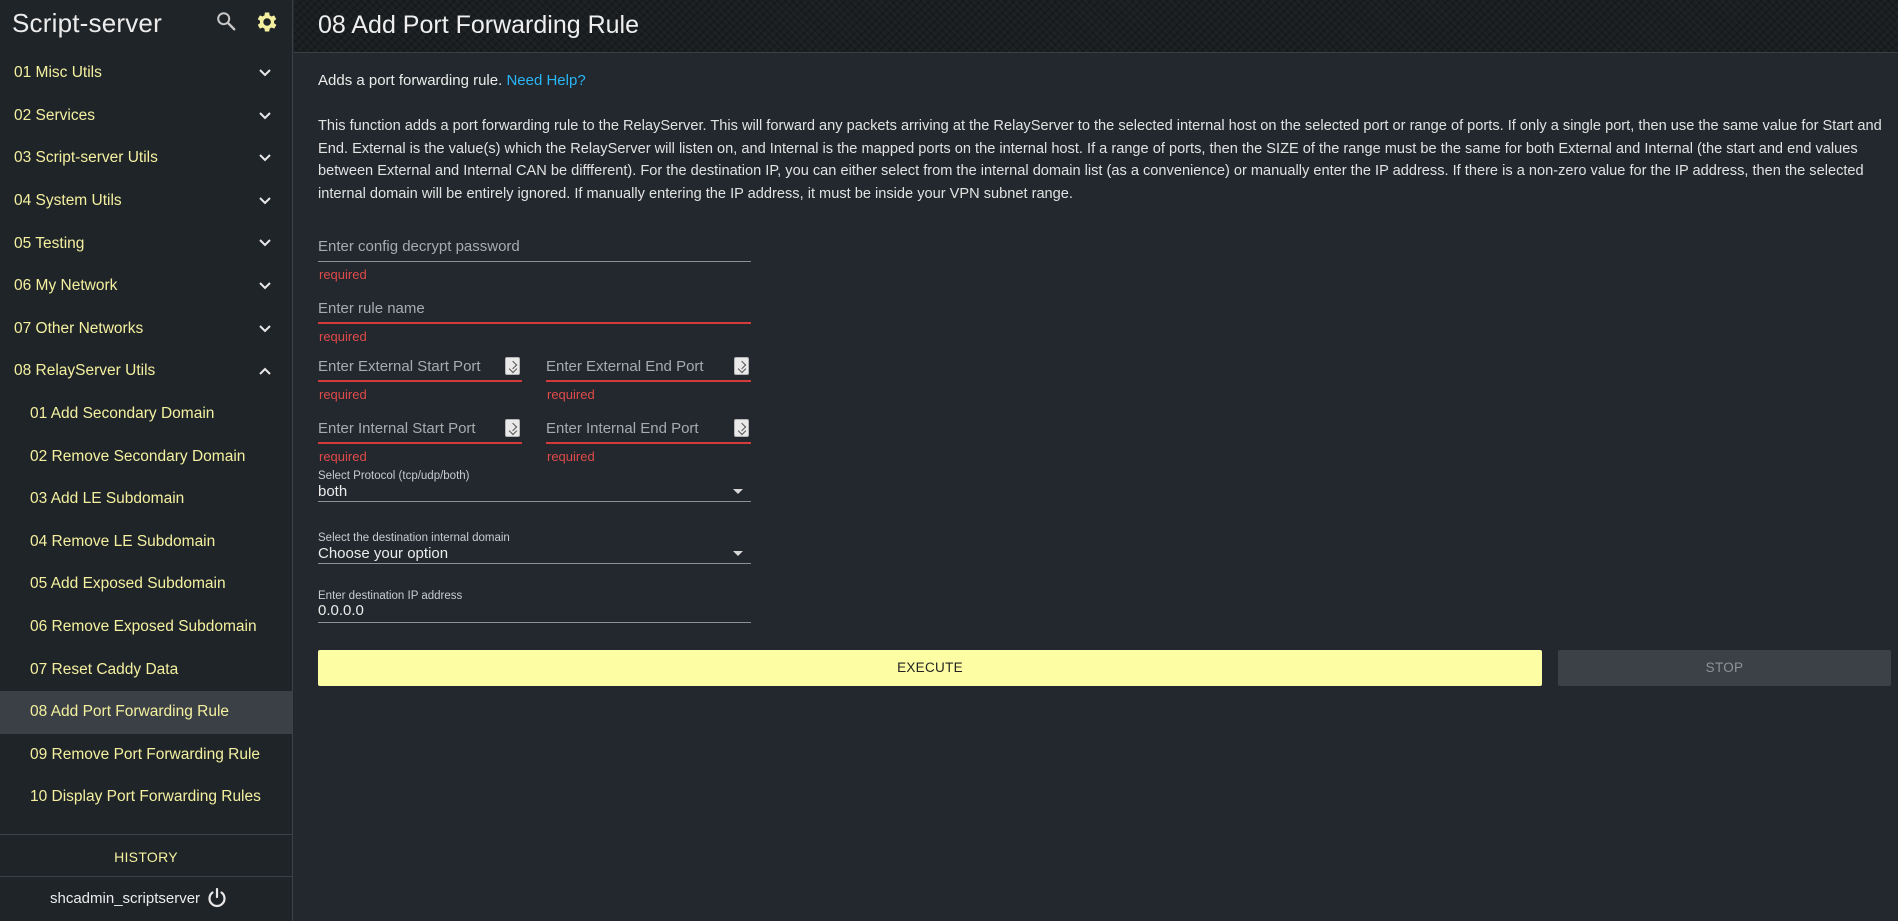  What do you see at coordinates (625, 366) in the screenshot?
I see `external-end-port-placeholder: Enter External End Port` at bounding box center [625, 366].